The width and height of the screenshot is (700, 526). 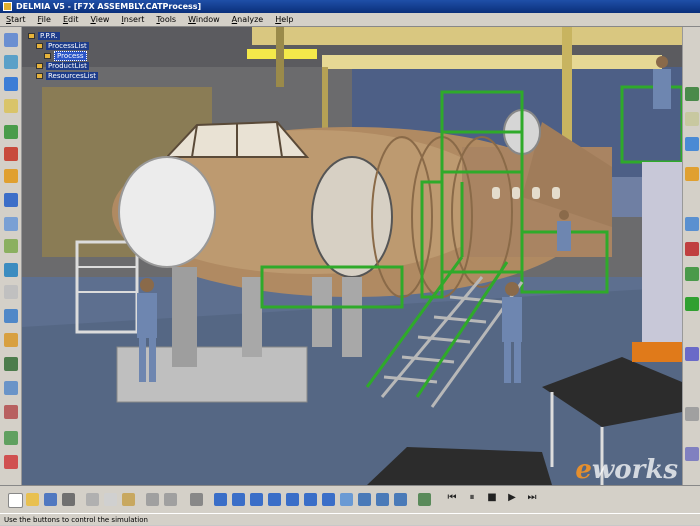 I want to click on pan-icon, so click(x=256, y=499).